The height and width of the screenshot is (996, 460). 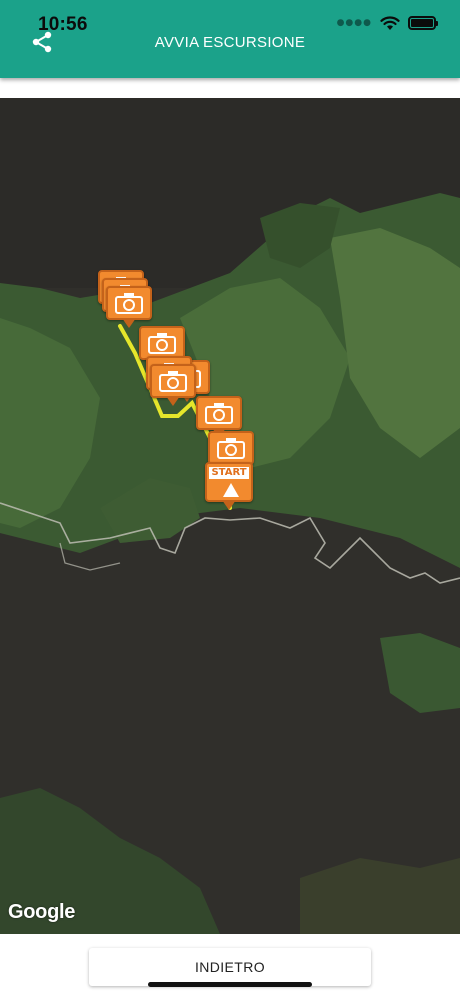 I want to click on app-header: 10:56 ●●●● AVVIA ESCURSIONE, so click(x=230, y=39).